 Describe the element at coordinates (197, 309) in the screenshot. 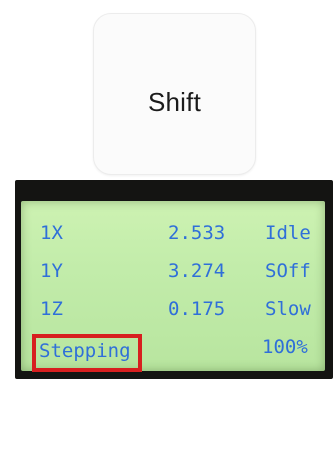

I see `axis-value-z: 0.175` at that location.